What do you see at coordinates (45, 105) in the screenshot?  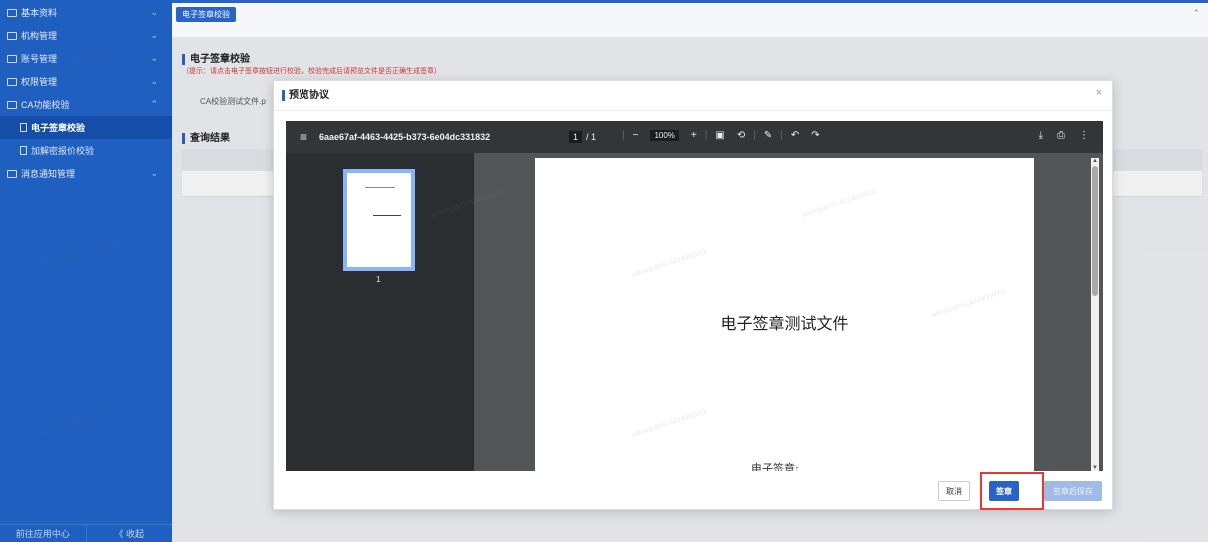 I see `sidebar-item-label: CA功能校验` at bounding box center [45, 105].